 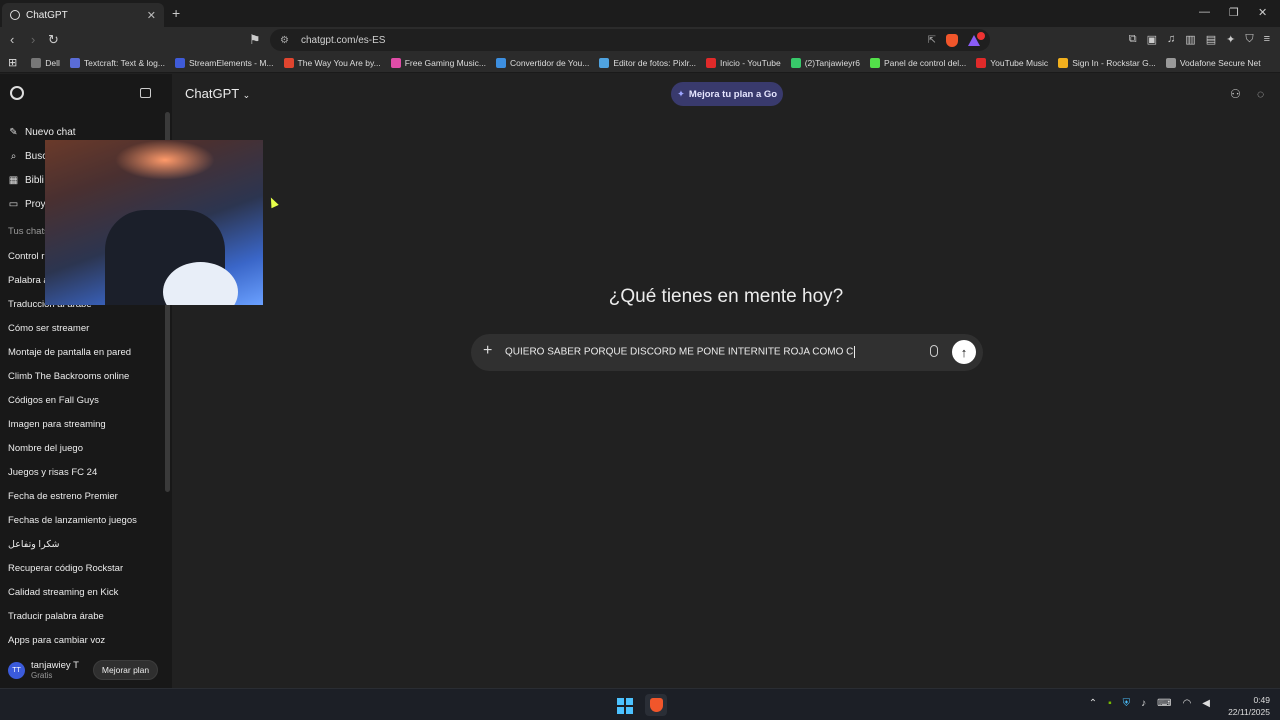 What do you see at coordinates (50, 132) in the screenshot?
I see `sidebar-menu-label: Nuevo chat` at bounding box center [50, 132].